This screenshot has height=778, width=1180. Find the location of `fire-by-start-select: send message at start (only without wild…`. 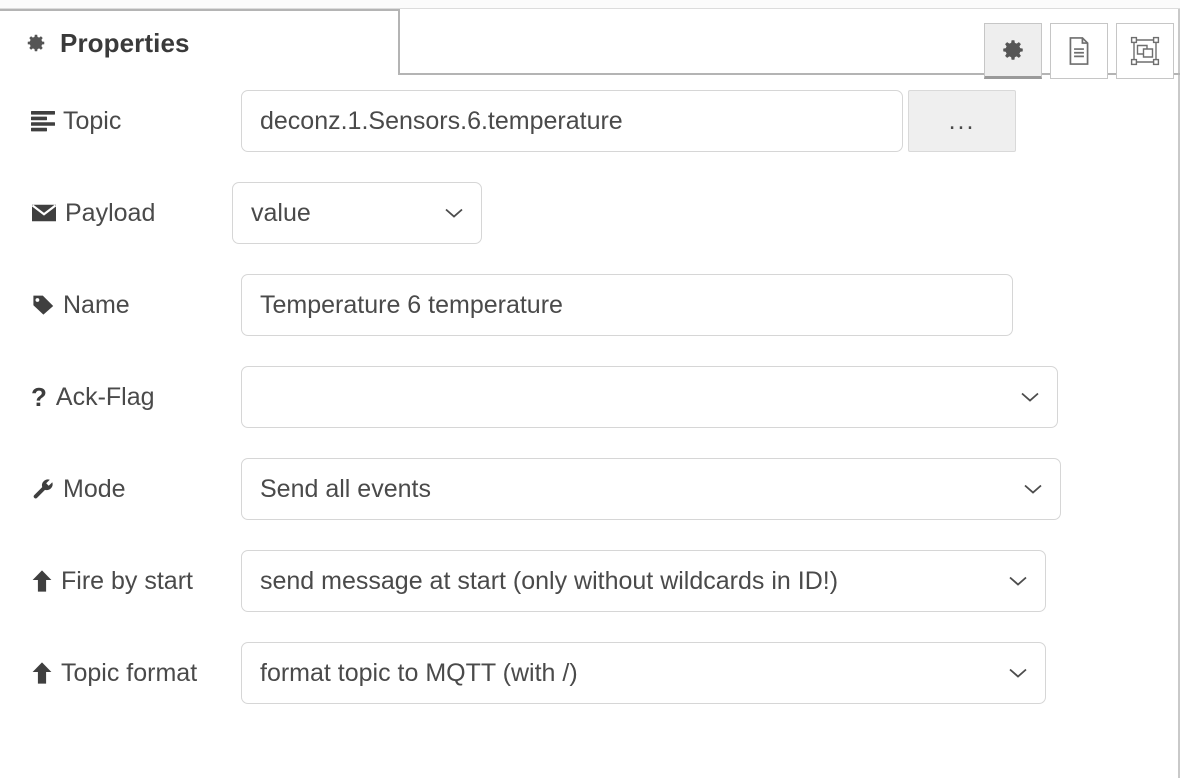

fire-by-start-select: send message at start (only without wild… is located at coordinates (643, 581).